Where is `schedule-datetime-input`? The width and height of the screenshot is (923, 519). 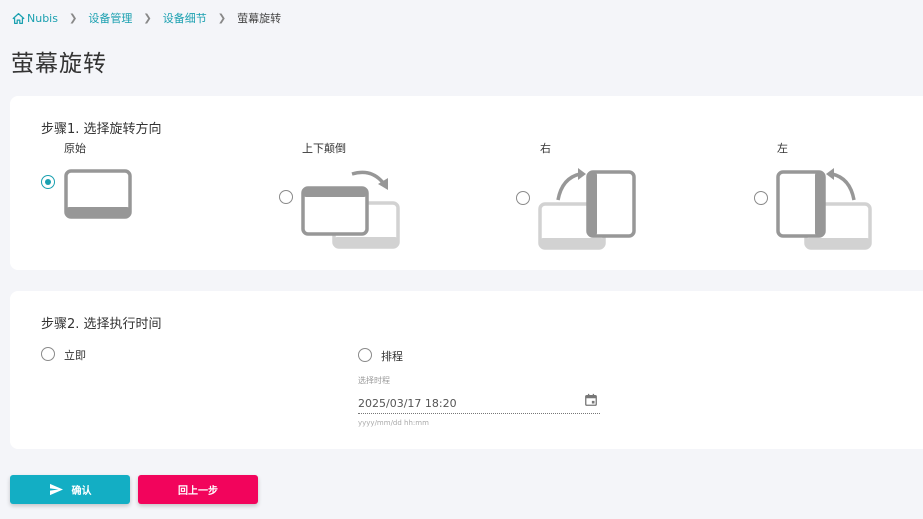
schedule-datetime-input is located at coordinates (463, 403).